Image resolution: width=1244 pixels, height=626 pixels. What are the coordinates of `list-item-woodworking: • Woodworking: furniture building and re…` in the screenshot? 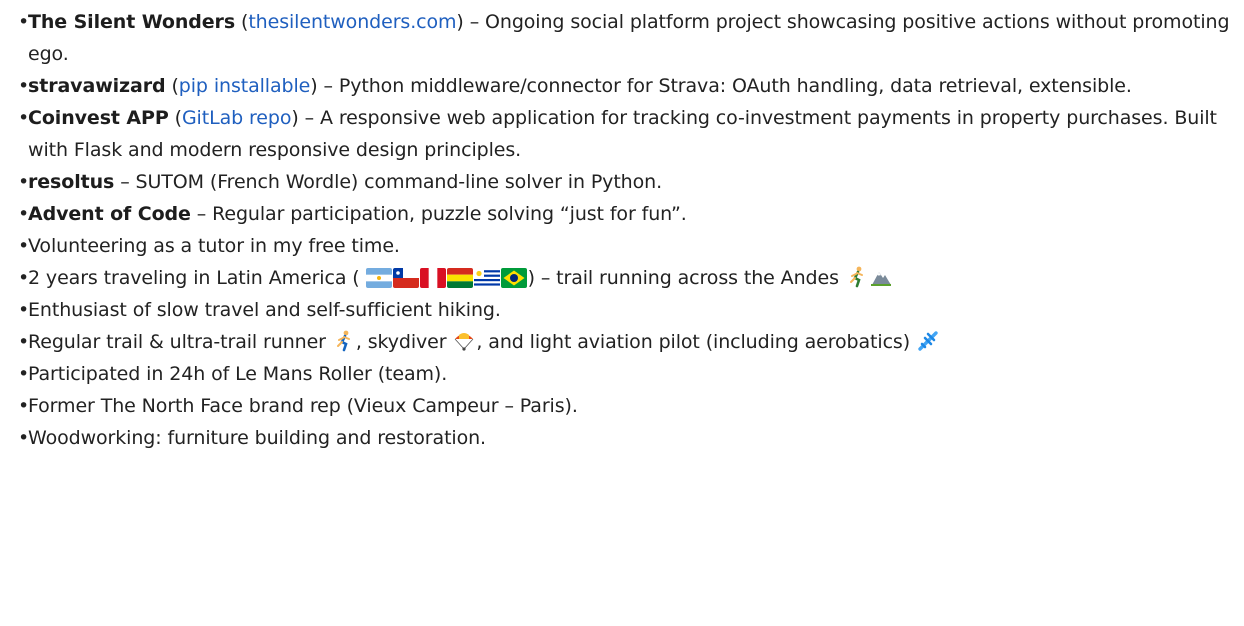 It's located at (625, 438).